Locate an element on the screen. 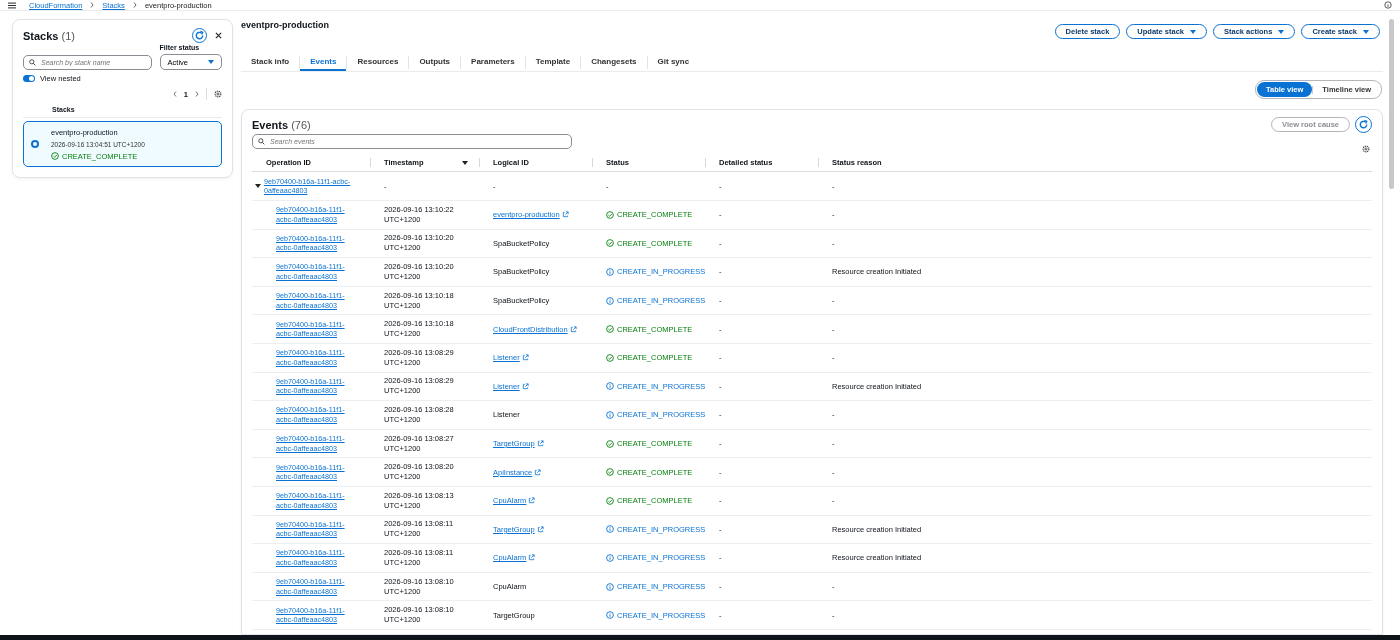 The height and width of the screenshot is (640, 1400). tab: Git sync is located at coordinates (673, 62).